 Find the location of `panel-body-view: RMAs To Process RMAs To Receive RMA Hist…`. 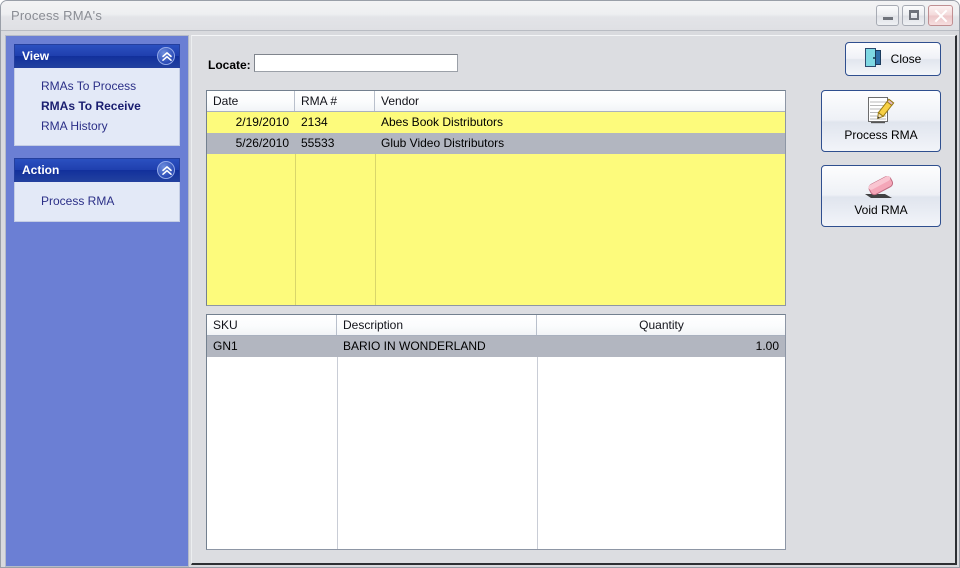

panel-body-view: RMAs To Process RMAs To Receive RMA Hist… is located at coordinates (97, 107).